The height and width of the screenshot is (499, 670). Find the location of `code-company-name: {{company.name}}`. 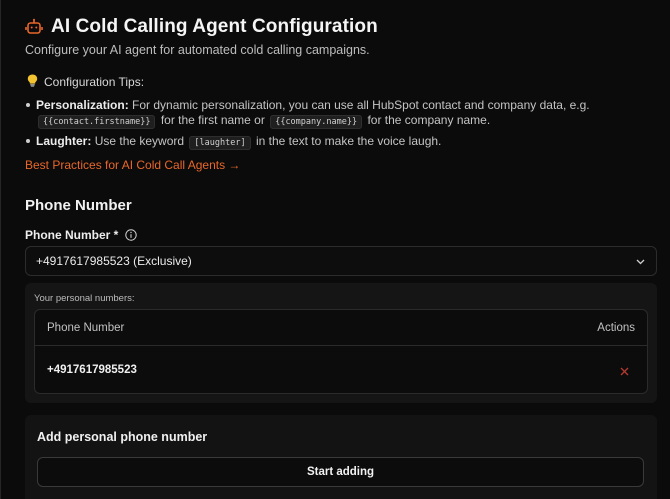

code-company-name: {{company.name}} is located at coordinates (316, 122).